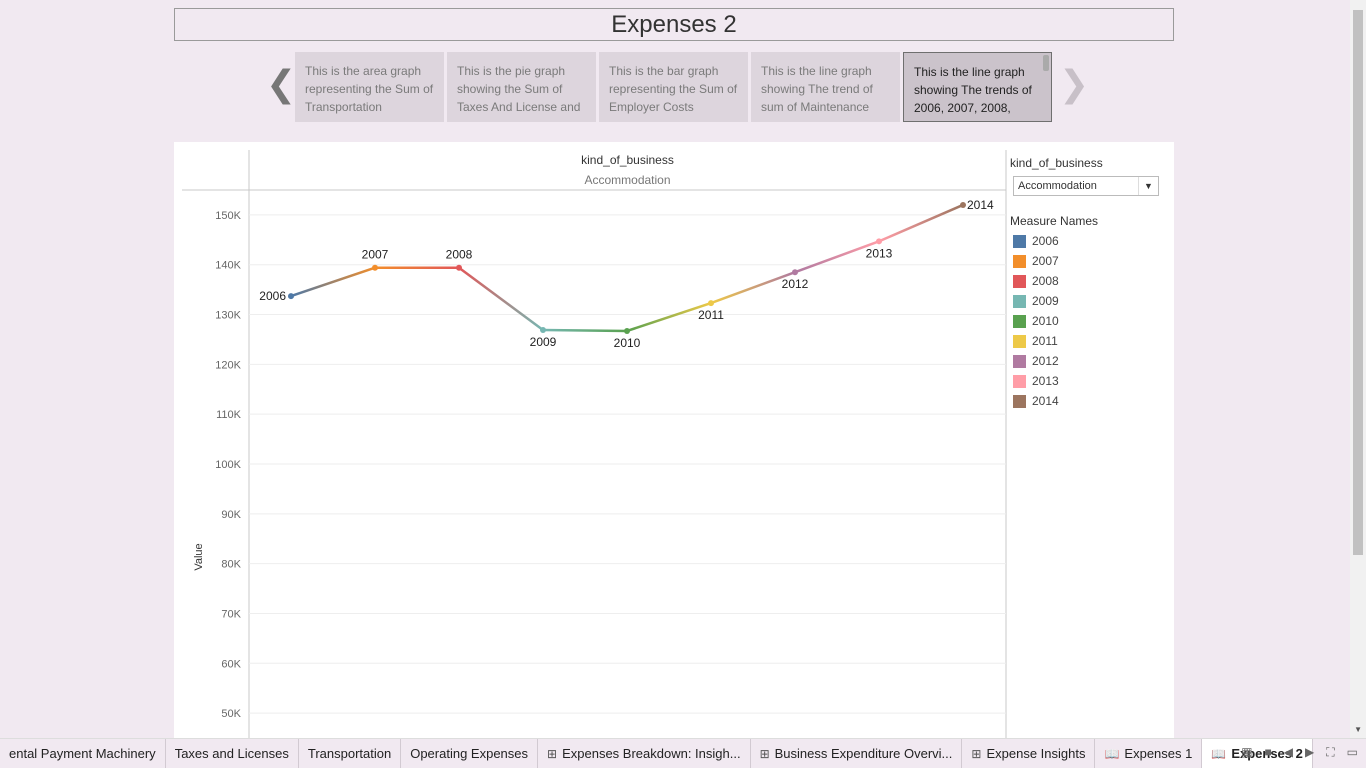 This screenshot has height=768, width=1366. I want to click on sheet-tab-label: Transportation, so click(349, 753).